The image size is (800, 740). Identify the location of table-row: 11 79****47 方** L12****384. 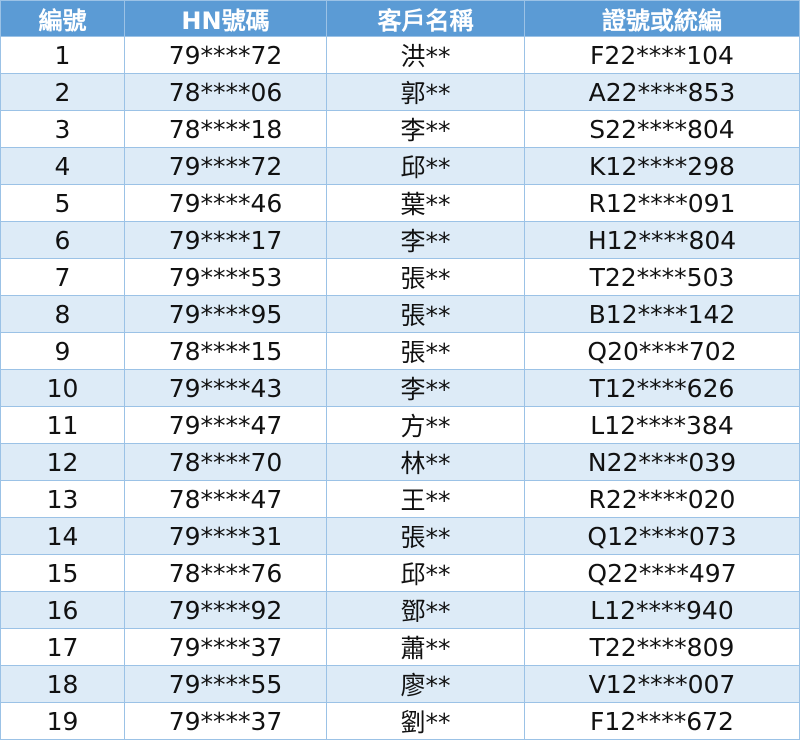
(400, 425).